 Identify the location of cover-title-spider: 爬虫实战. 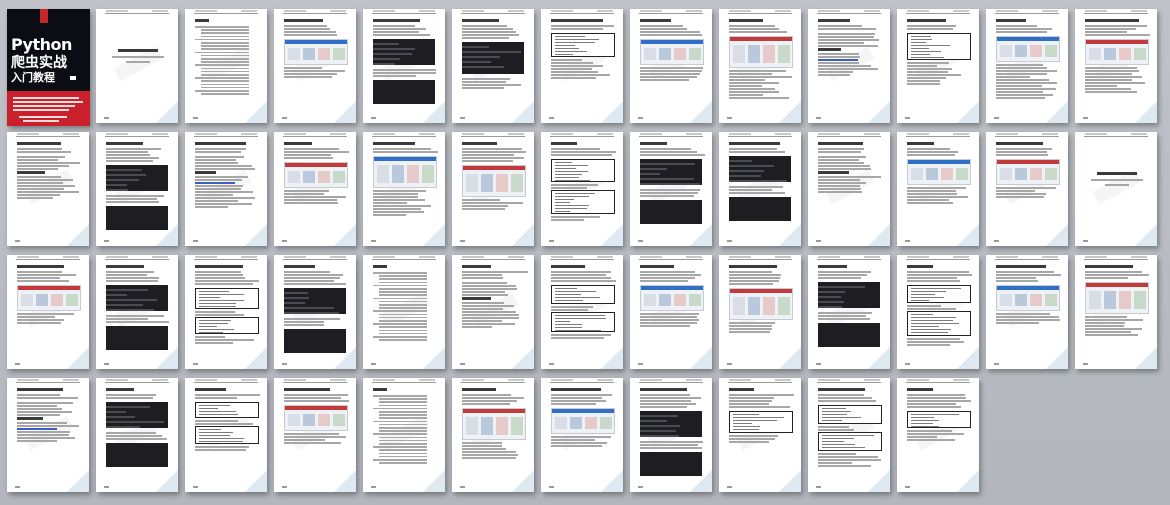
(39, 63).